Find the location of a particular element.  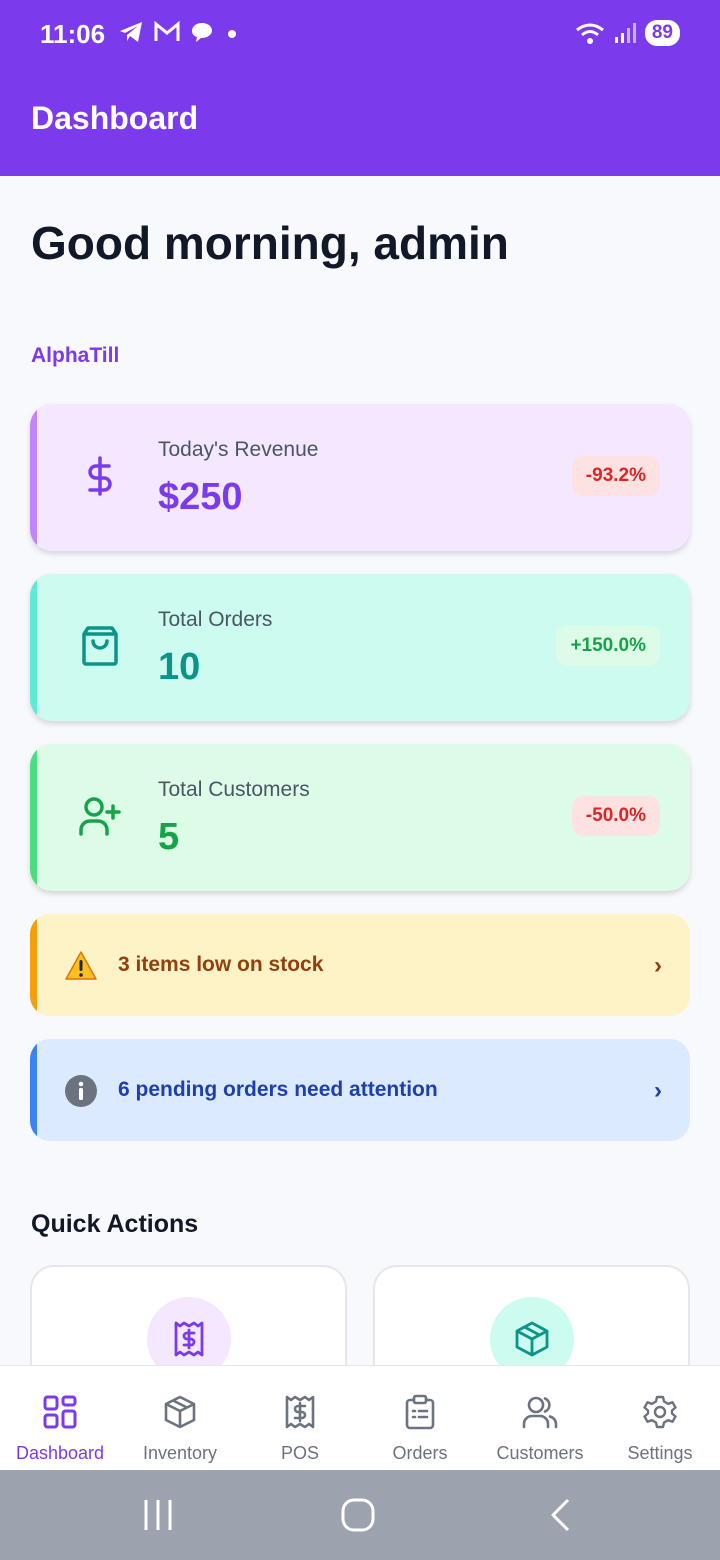

nav-customers: Customers is located at coordinates (540, 1418).